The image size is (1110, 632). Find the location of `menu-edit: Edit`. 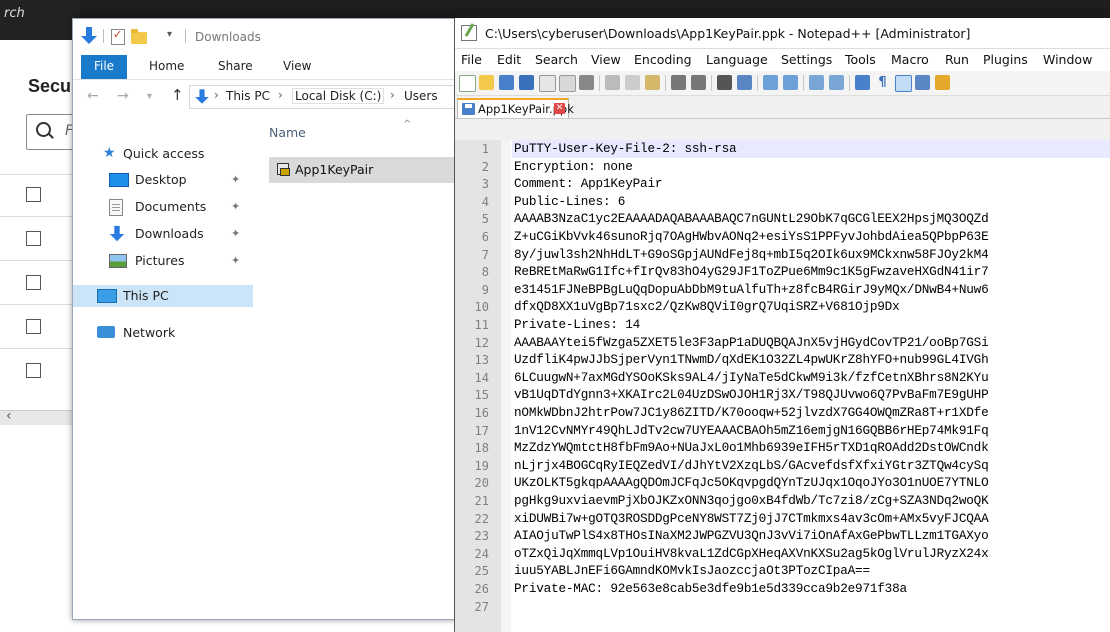

menu-edit: Edit is located at coordinates (509, 59).